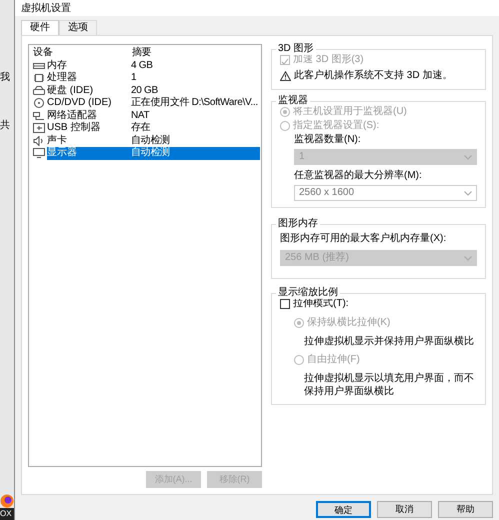 This screenshot has height=520, width=499. Describe the element at coordinates (328, 140) in the screenshot. I see `field-label: 监视器数量(N):` at that location.